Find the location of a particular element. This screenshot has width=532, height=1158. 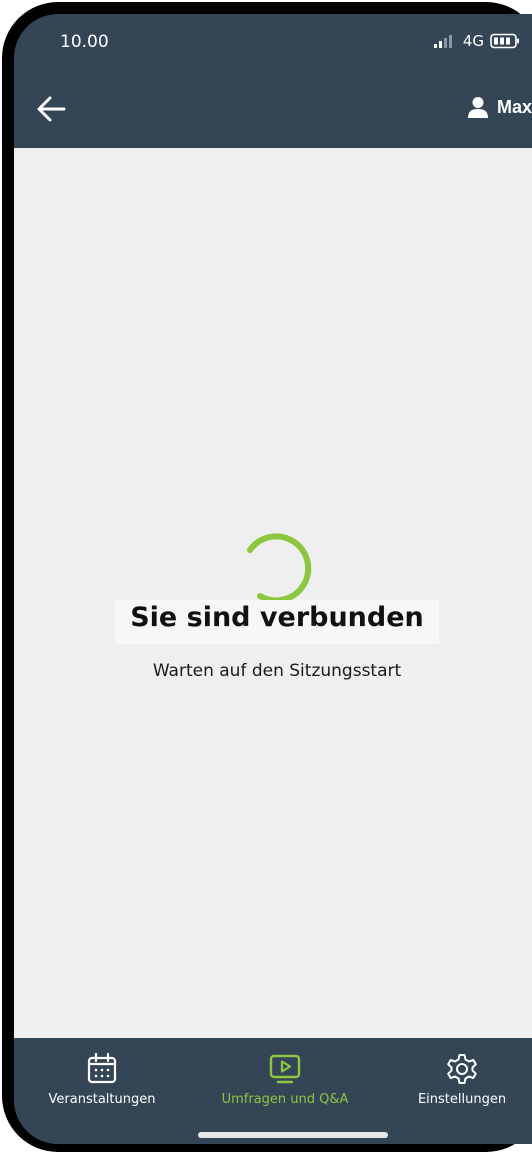

network-label: 4G is located at coordinates (473, 41).